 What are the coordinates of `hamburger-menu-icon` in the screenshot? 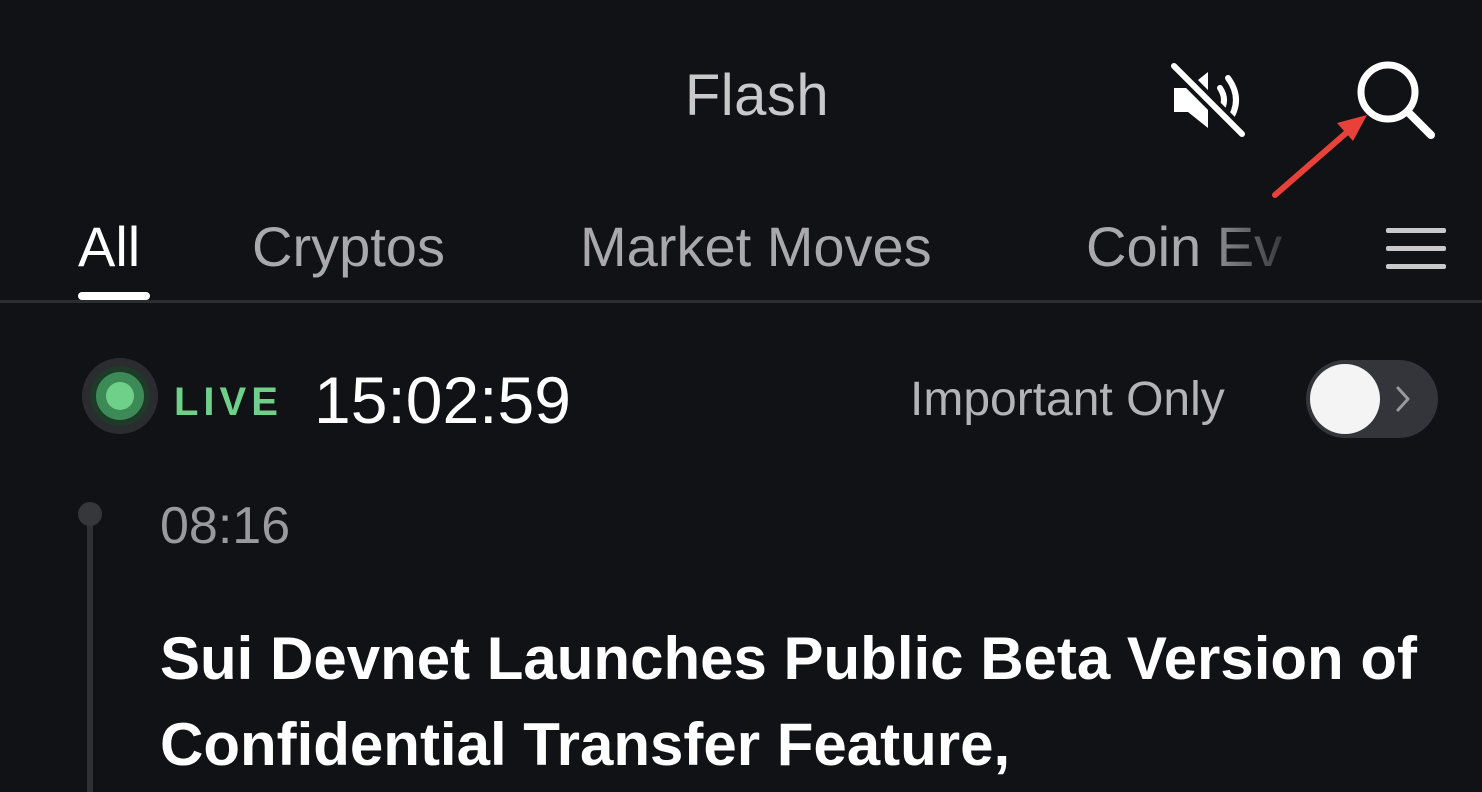 It's located at (1416, 249).